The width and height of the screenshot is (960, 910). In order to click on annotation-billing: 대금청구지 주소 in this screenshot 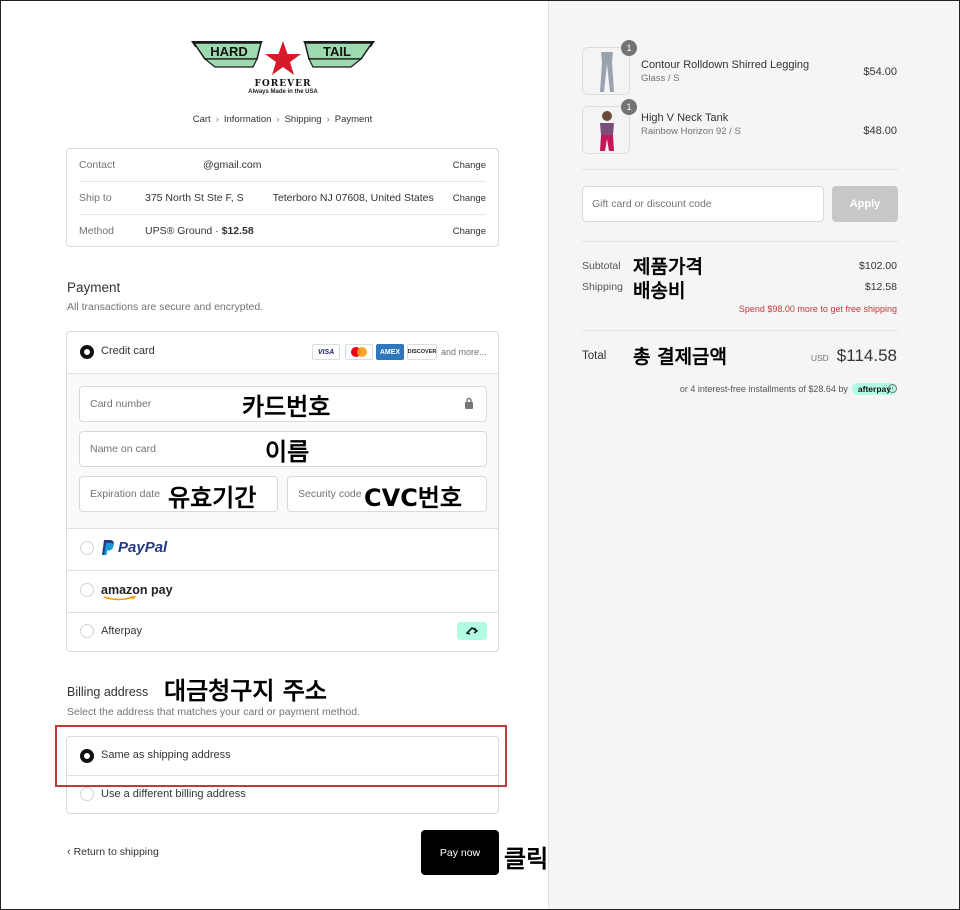, I will do `click(245, 691)`.